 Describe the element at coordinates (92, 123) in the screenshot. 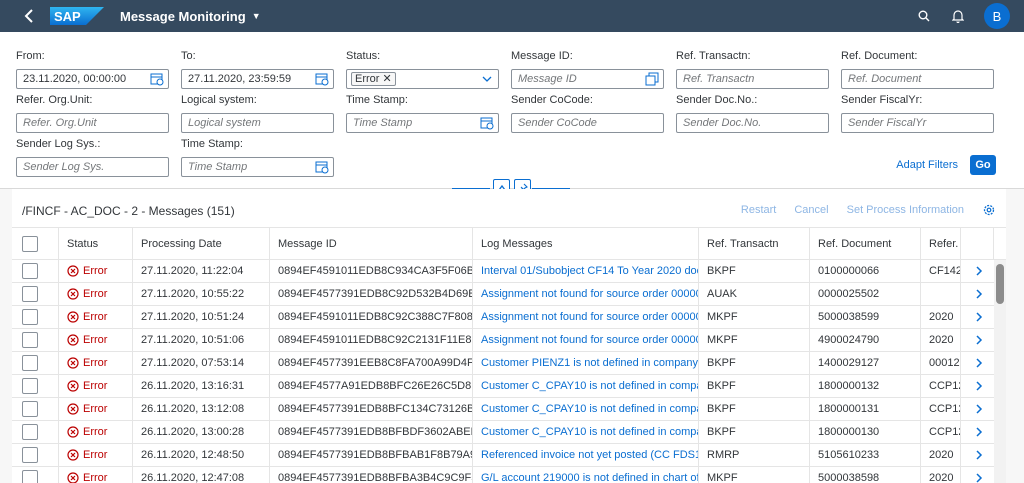

I see `refer-org-unit-input: Refer. Org.Unit` at that location.